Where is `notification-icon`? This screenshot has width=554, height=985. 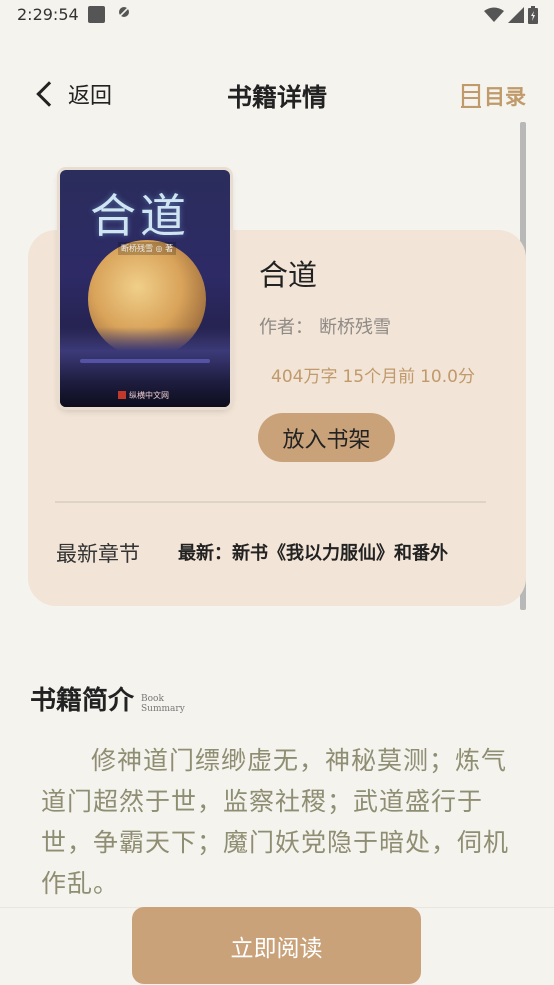 notification-icon is located at coordinates (124, 14).